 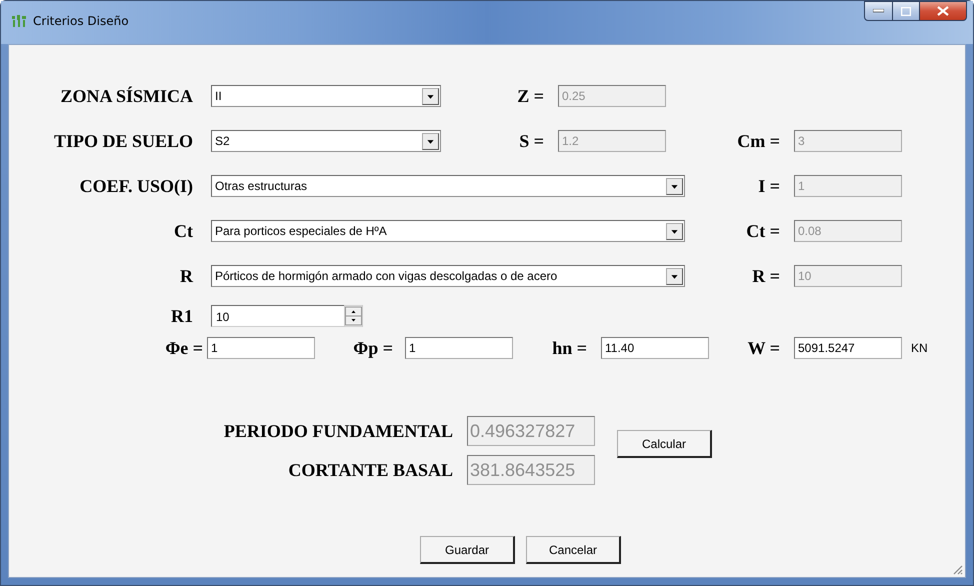 I want to click on spinner-arrows-icon, so click(x=353, y=316).